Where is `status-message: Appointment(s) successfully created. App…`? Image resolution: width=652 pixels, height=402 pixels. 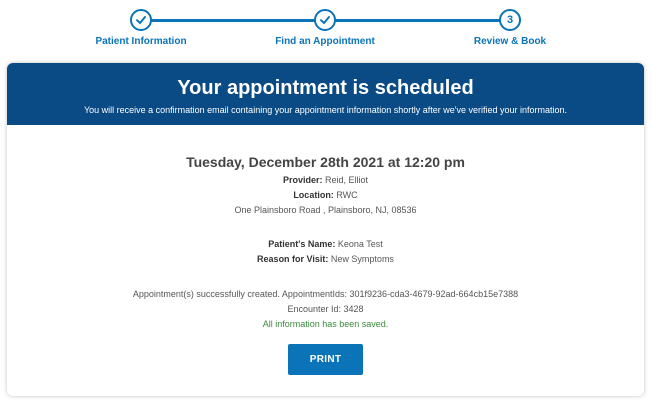
status-message: Appointment(s) successfully created. App… is located at coordinates (325, 294).